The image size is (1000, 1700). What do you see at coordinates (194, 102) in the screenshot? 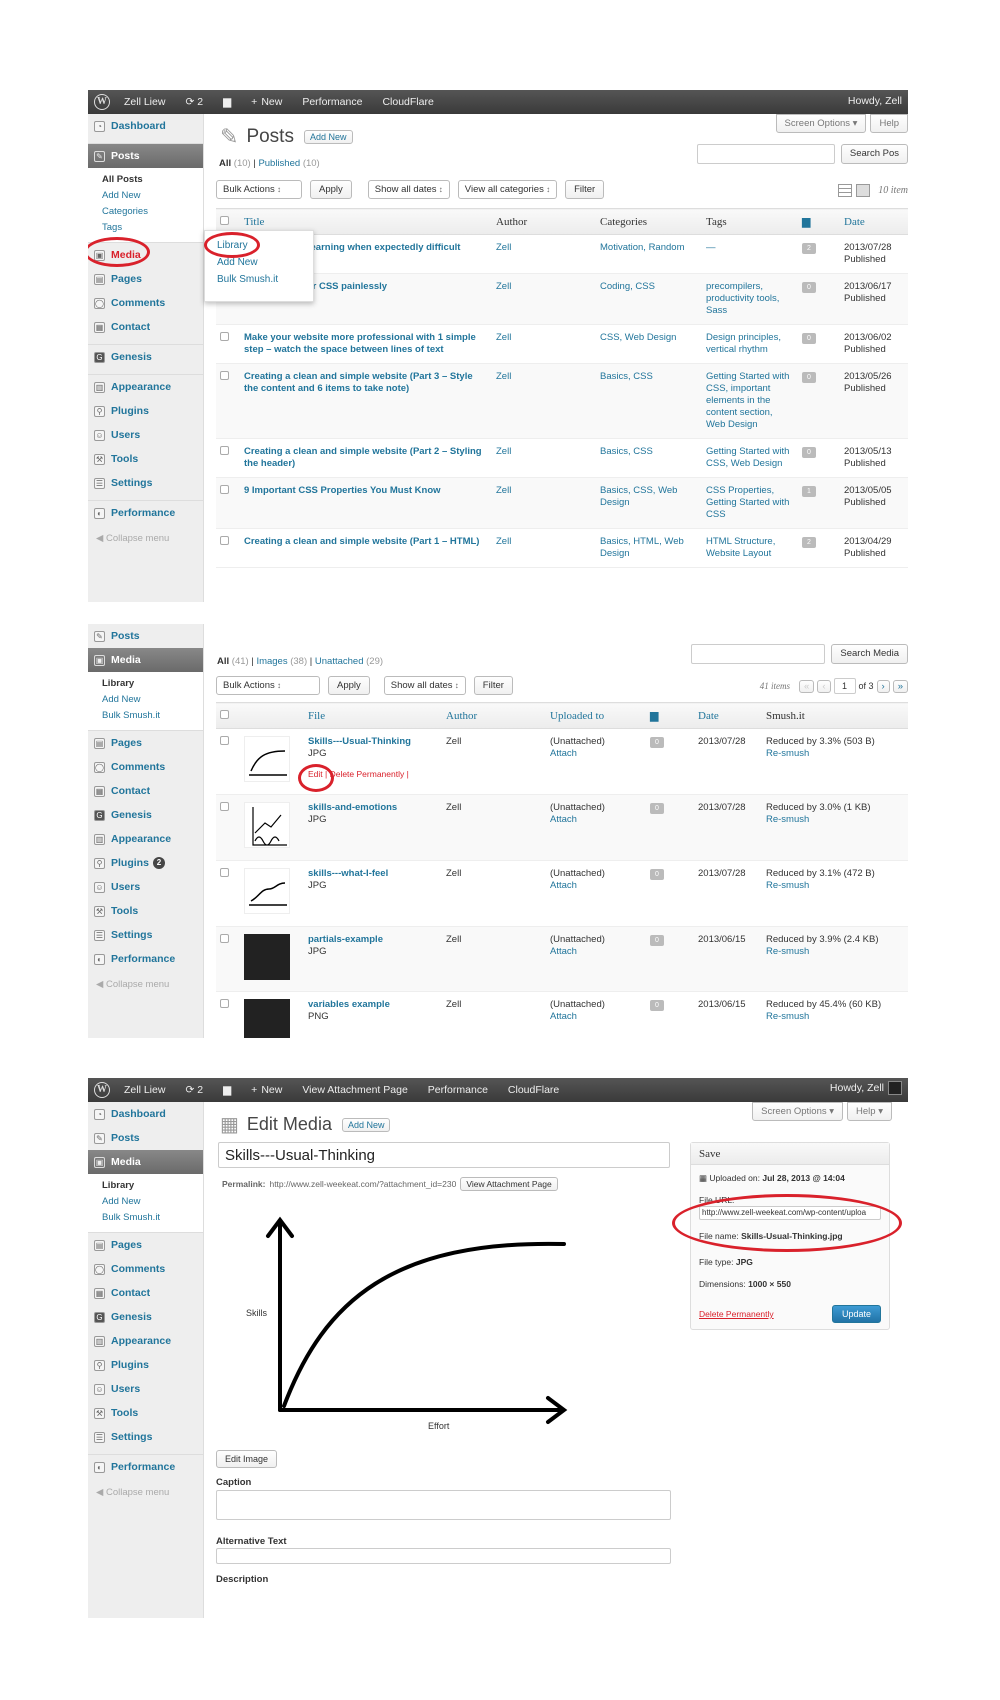
I see `updates-link: ⟳ 2` at bounding box center [194, 102].